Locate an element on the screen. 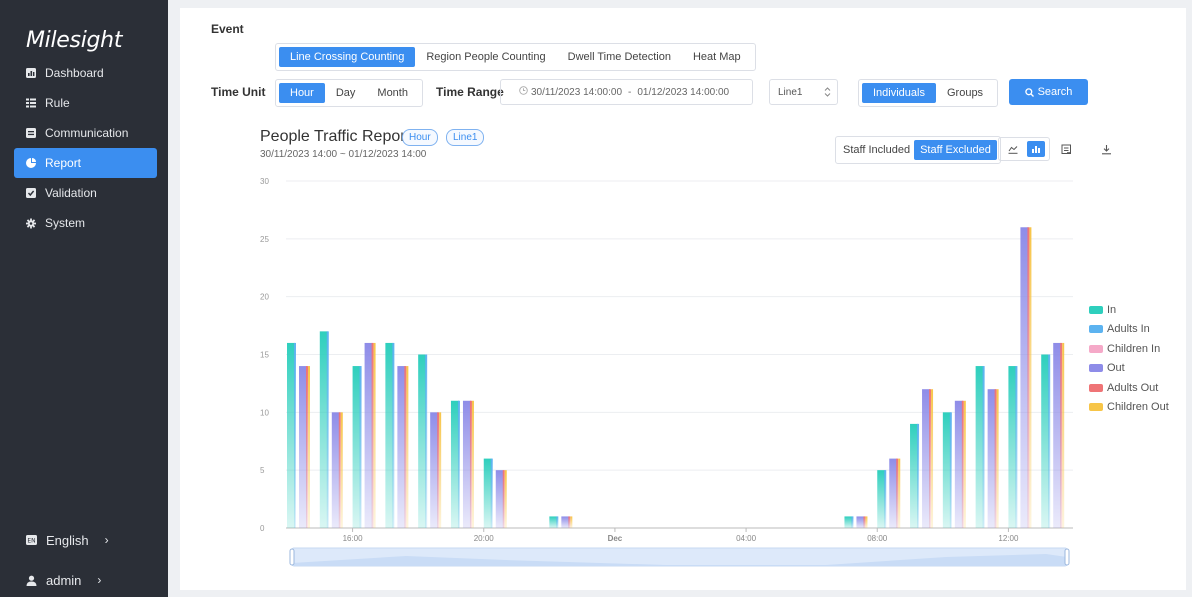  rule-icon is located at coordinates (31, 103).